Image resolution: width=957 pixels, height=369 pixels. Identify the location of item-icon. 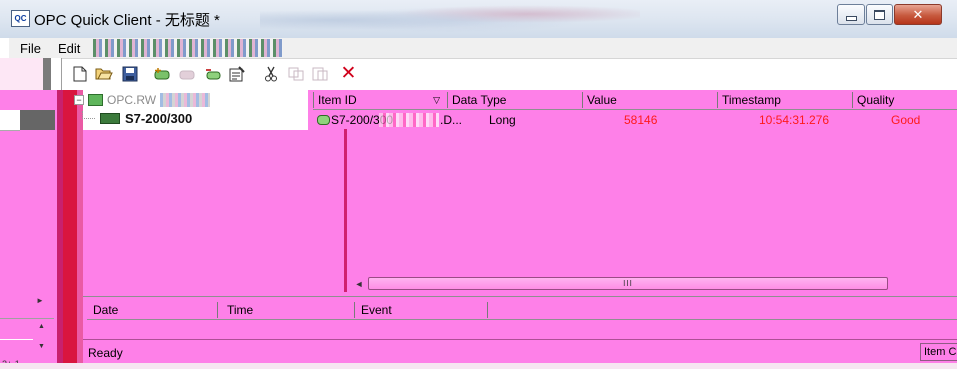
(323, 120).